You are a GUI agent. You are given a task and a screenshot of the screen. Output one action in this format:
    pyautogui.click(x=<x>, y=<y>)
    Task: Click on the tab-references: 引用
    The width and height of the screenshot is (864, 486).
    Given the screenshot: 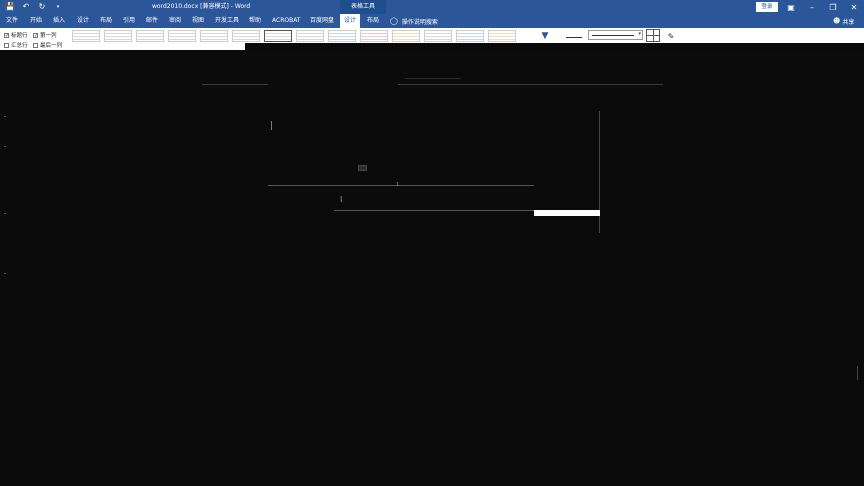 What is the action you would take?
    pyautogui.click(x=129, y=21)
    